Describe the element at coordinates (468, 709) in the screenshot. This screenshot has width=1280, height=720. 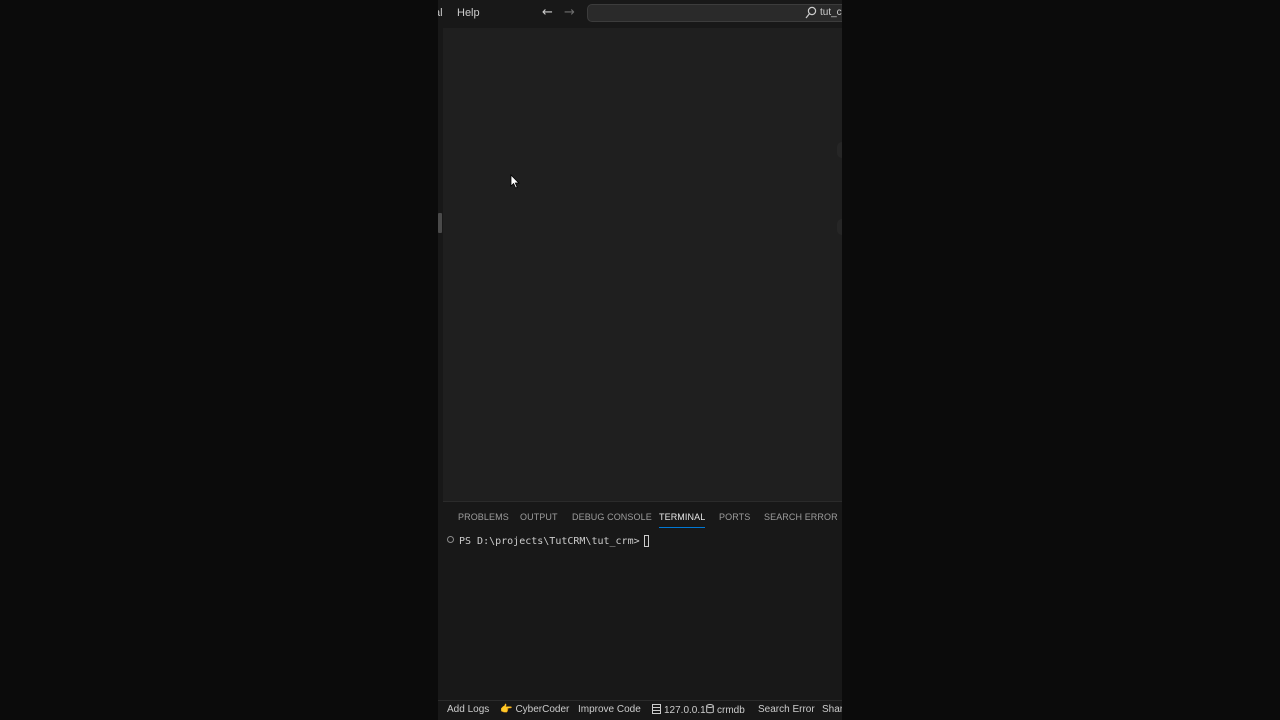
I see `add-logs-button: Add Logs` at that location.